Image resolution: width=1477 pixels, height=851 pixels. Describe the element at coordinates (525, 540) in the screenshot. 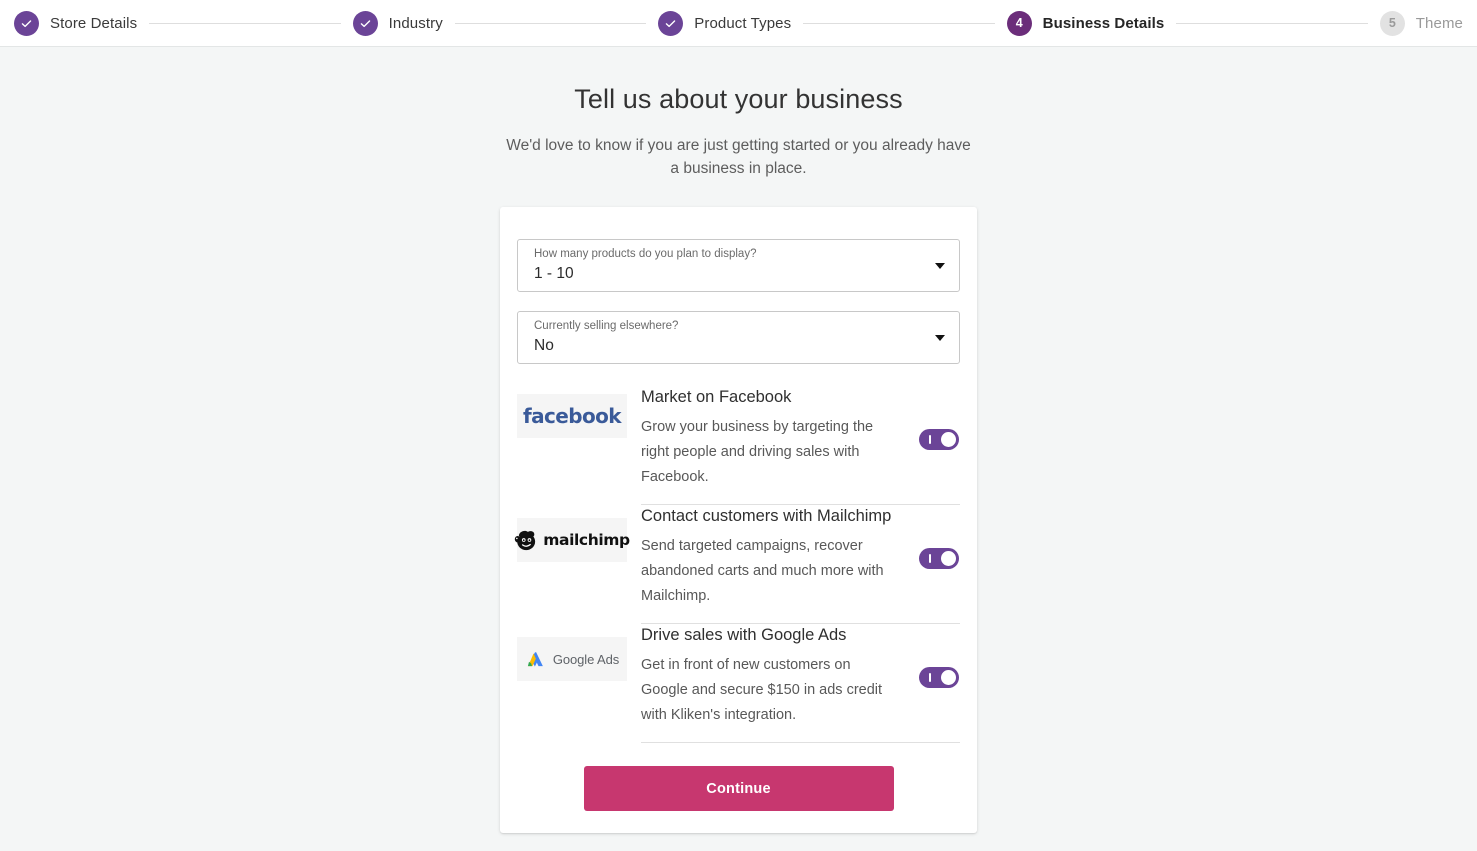

I see `mailchimp-monkey-icon` at that location.